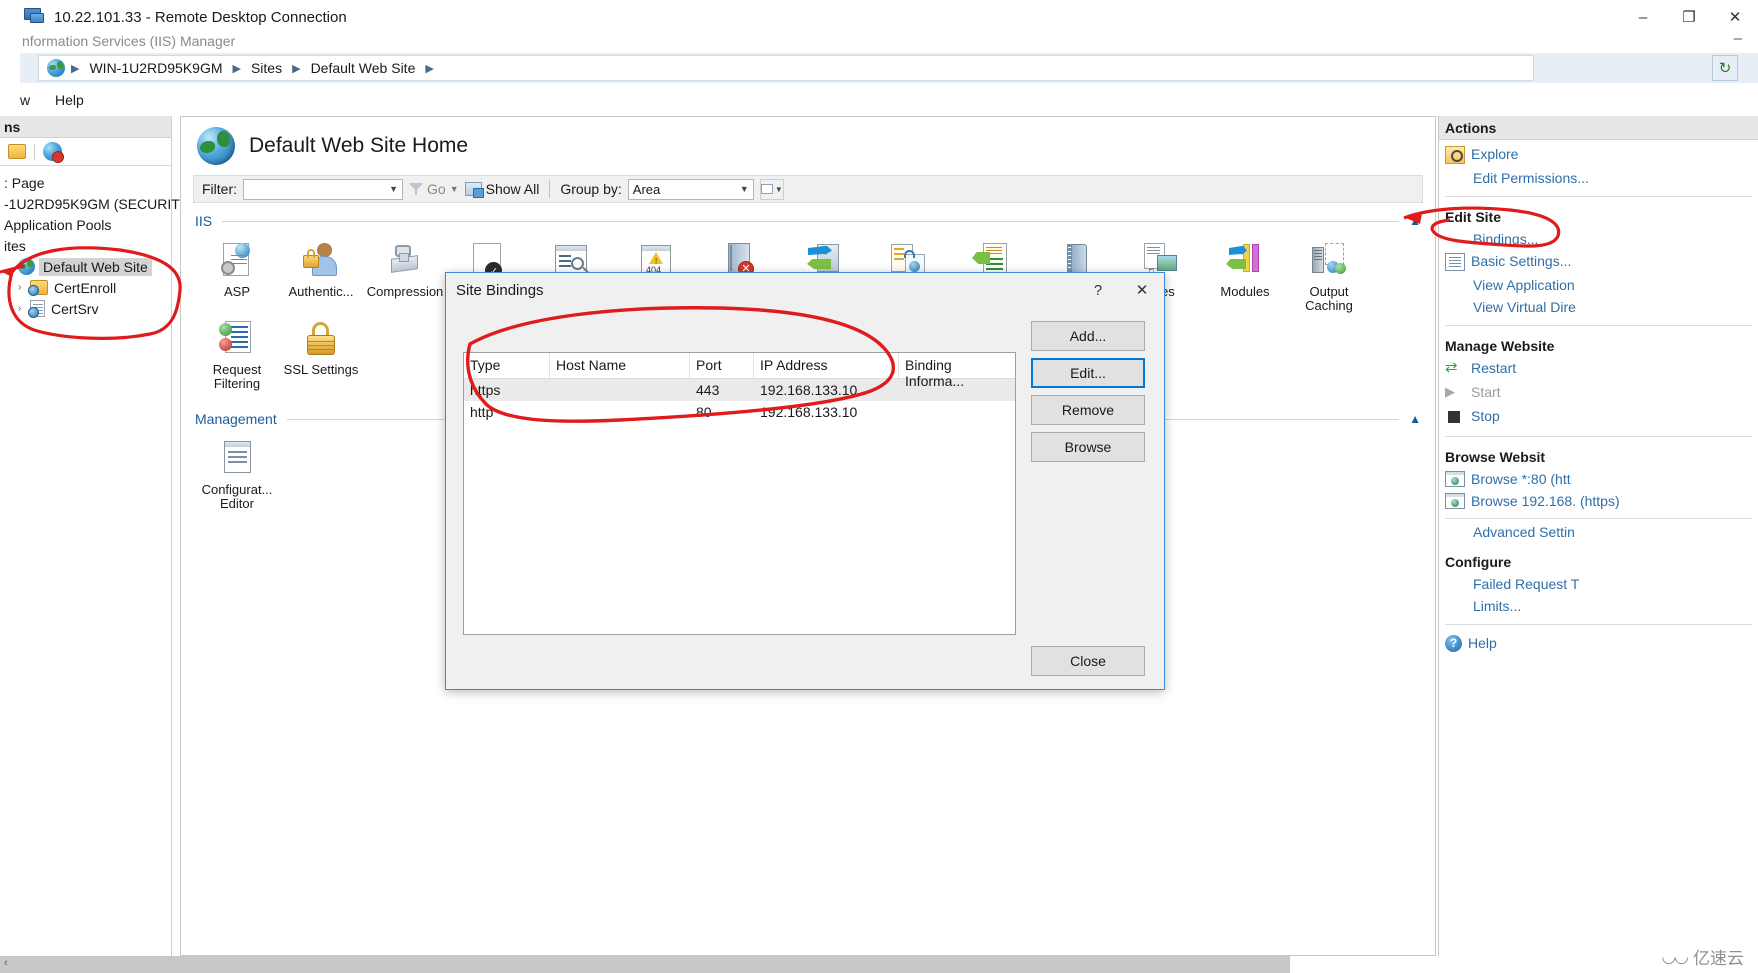 This screenshot has height=973, width=1758. Describe the element at coordinates (1098, 290) in the screenshot. I see `dialog-help-button: ?` at that location.